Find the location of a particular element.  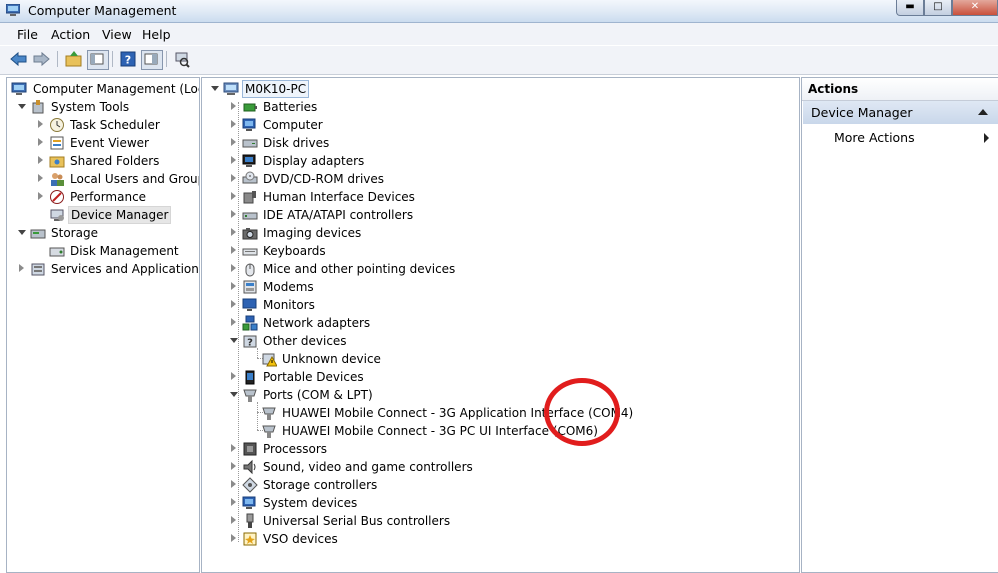

menu-action: Action is located at coordinates (70, 34).